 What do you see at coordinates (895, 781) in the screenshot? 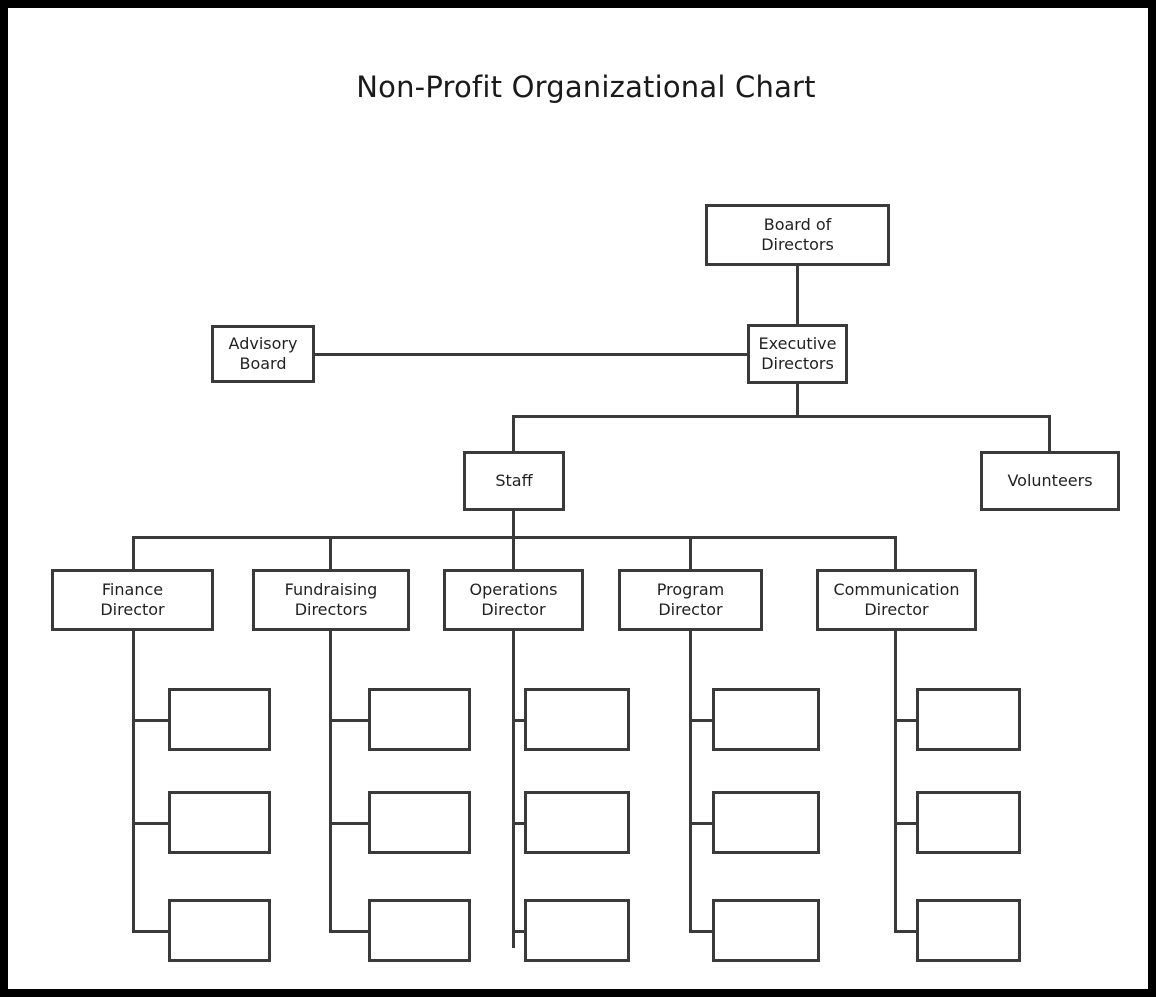
I see `edge-communication-trunk` at bounding box center [895, 781].